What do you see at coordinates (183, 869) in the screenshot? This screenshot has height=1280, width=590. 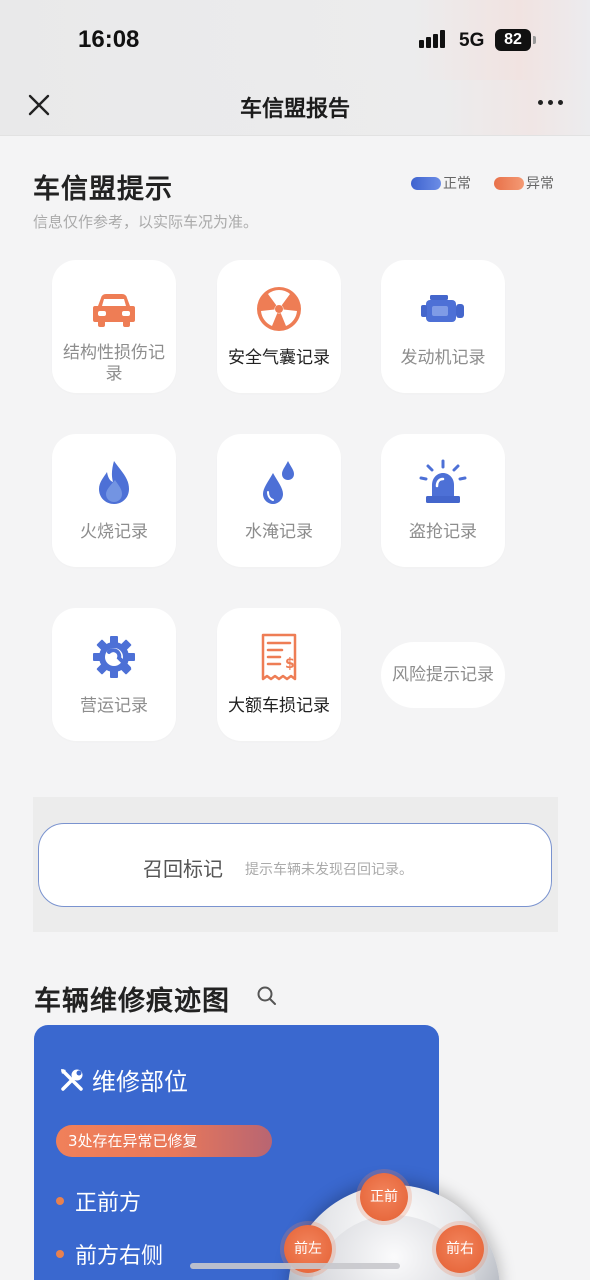 I see `recall-title: 召回标记` at bounding box center [183, 869].